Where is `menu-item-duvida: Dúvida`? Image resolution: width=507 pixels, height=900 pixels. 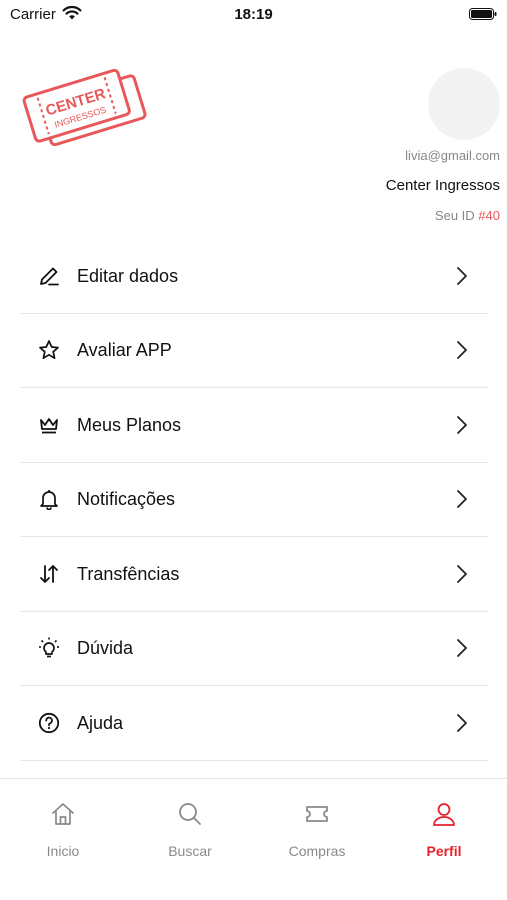
menu-item-duvida: Dúvida is located at coordinates (254, 649).